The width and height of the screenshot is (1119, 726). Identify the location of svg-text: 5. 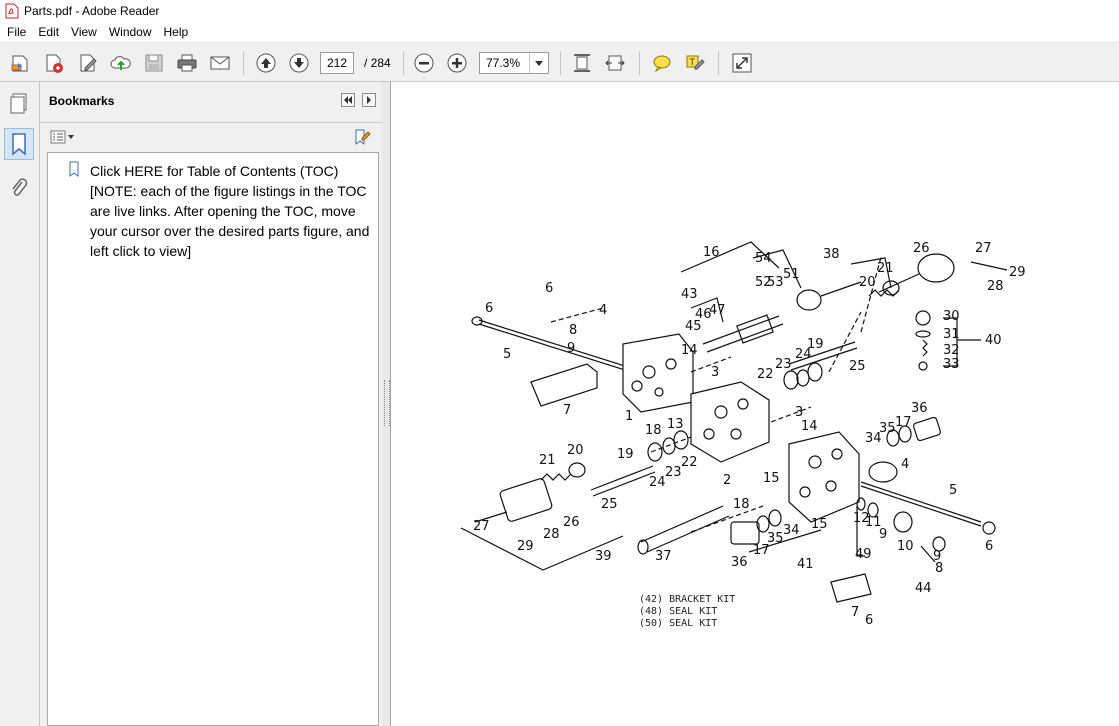
(953, 490).